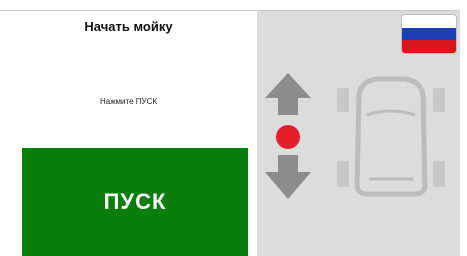  Describe the element at coordinates (429, 21) in the screenshot. I see `flag-stripe-white` at that location.